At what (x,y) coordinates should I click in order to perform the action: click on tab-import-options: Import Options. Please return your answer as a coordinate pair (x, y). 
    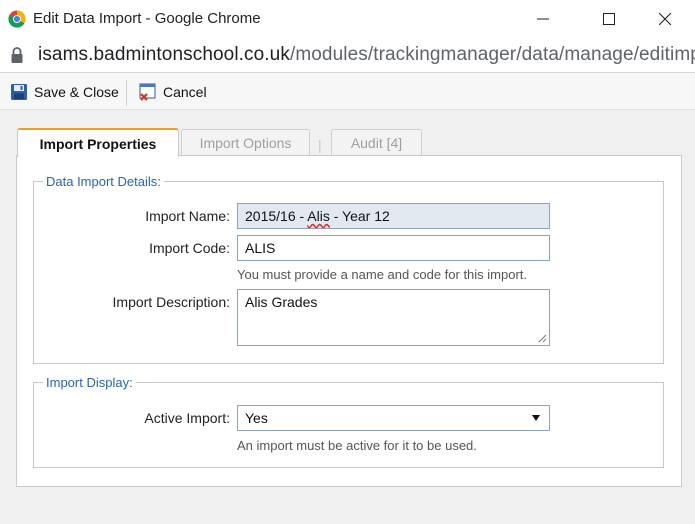
    Looking at the image, I should click on (245, 142).